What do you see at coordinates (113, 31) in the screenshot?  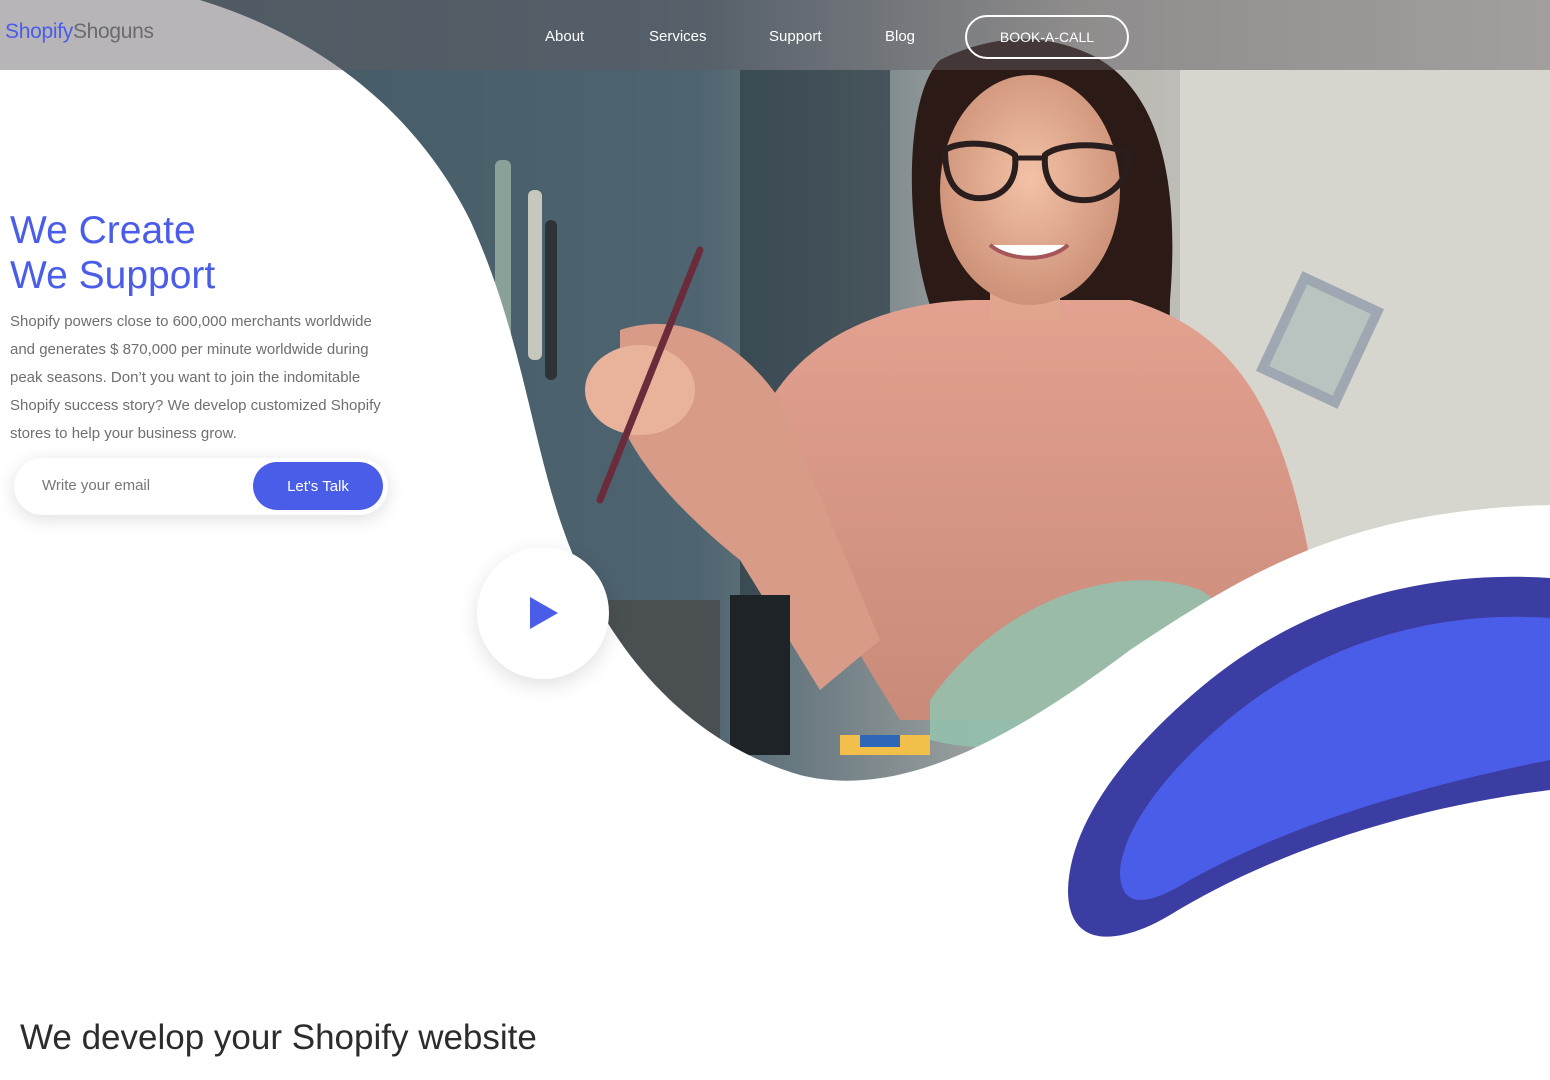 I see `logo-part-shoguns: Shoguns` at bounding box center [113, 31].